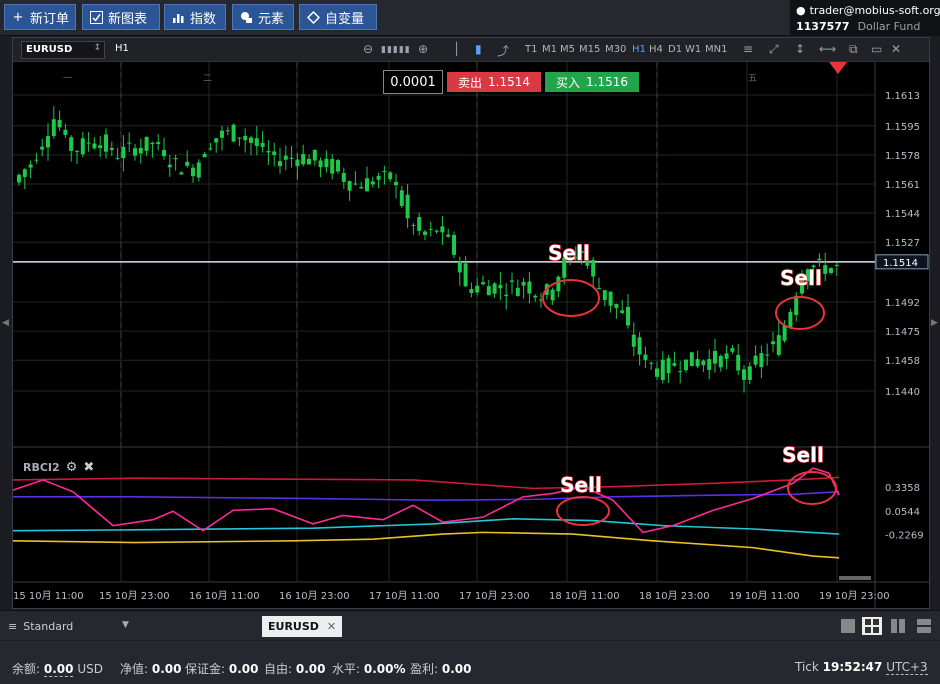 The image size is (940, 684). I want to click on layout-grid-icon, so click(872, 626).